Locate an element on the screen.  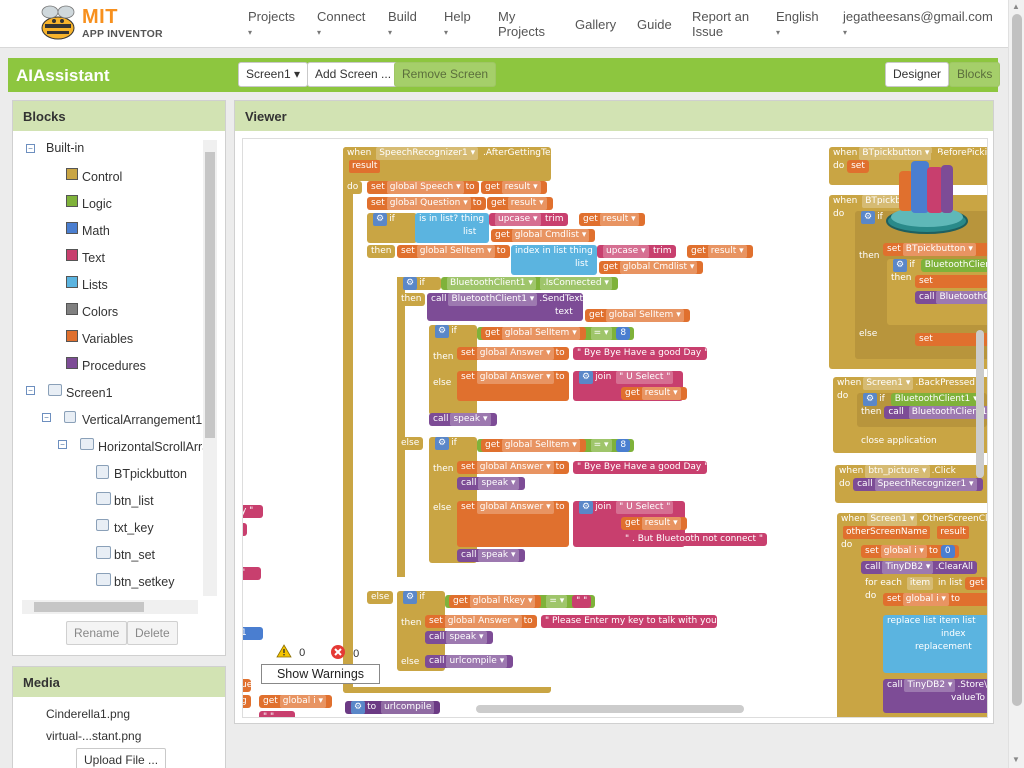
replace-list-item-block: replace list item list index replacement is located at coordinates (935, 644).